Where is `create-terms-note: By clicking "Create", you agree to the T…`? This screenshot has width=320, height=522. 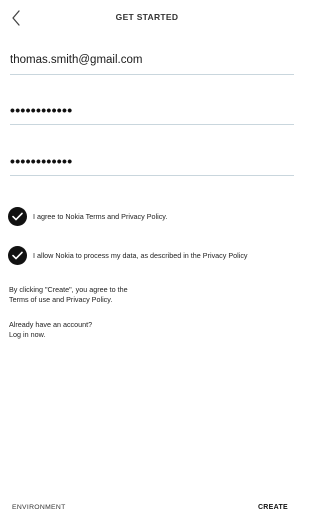
create-terms-note: By clicking "Create", you agree to the T… is located at coordinates (144, 295).